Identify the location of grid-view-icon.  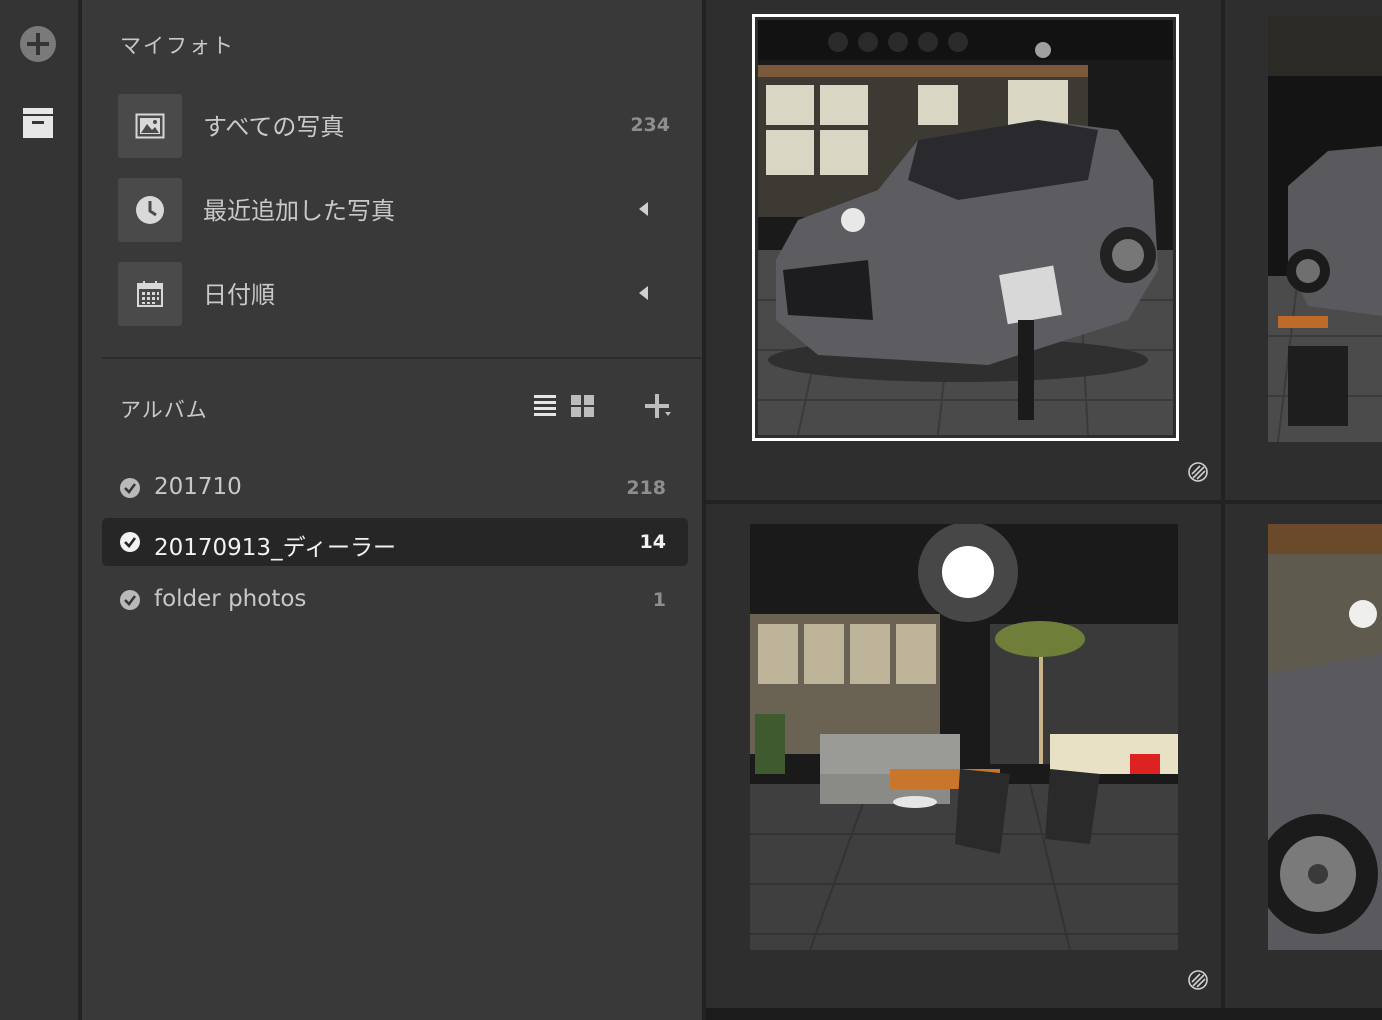
(583, 408).